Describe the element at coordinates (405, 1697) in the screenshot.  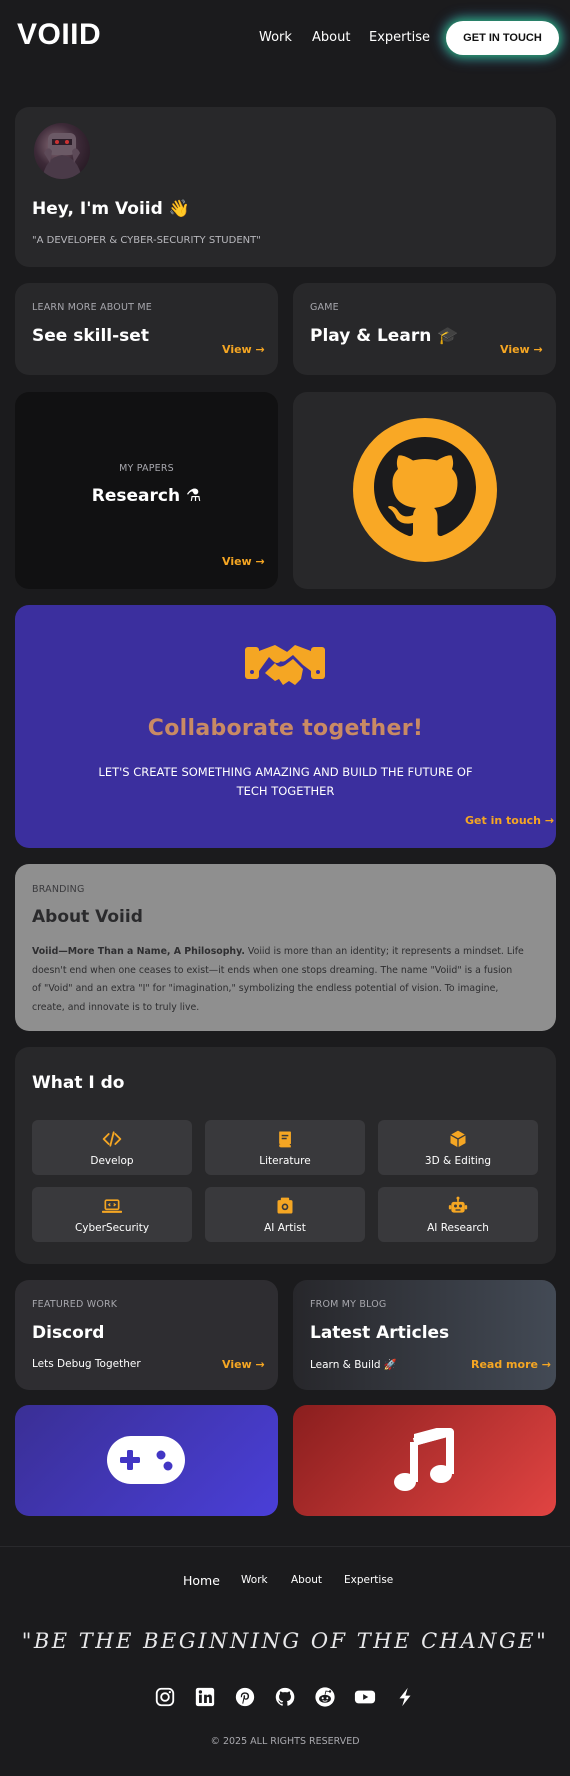
I see `bolt-icon` at that location.